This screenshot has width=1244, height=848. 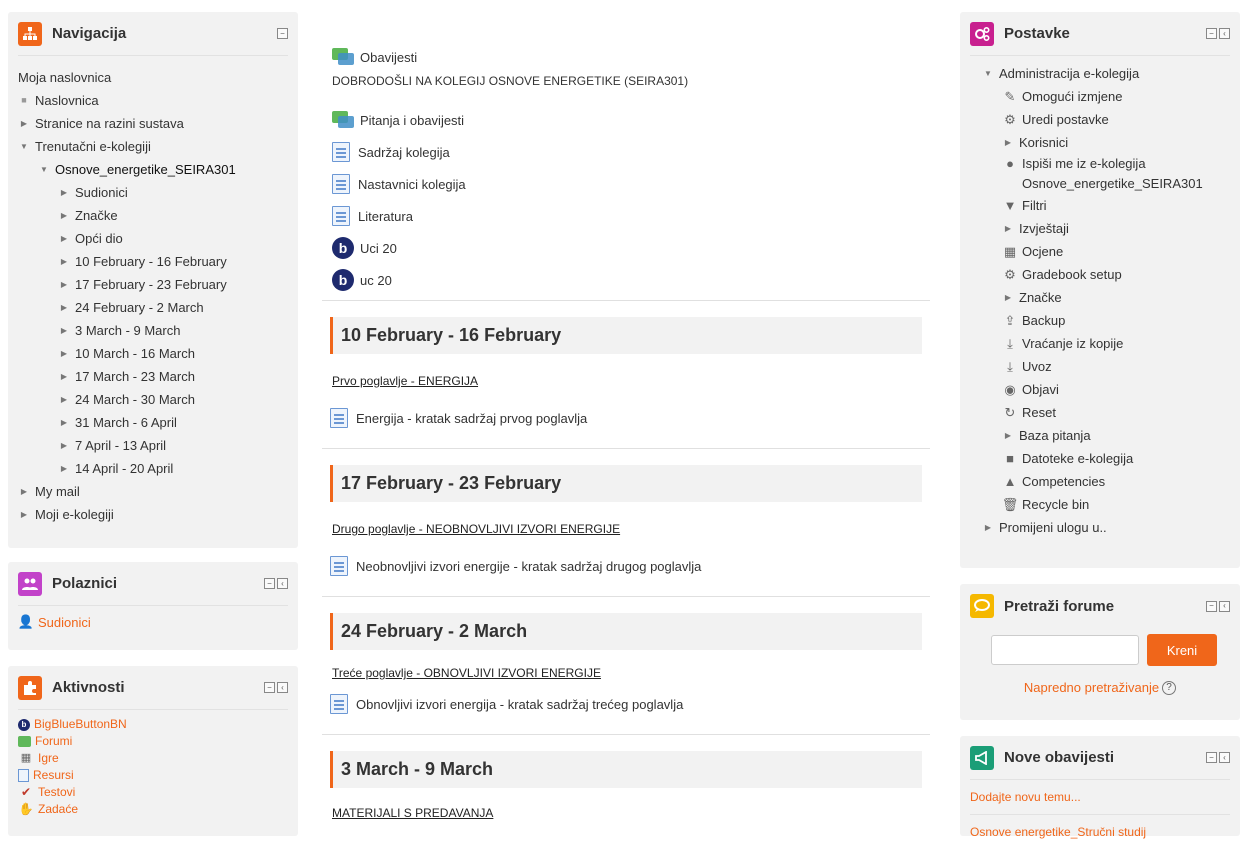 I want to click on settings-item: ● Ispiši me iz e-kolegija, so click(x=1106, y=164).